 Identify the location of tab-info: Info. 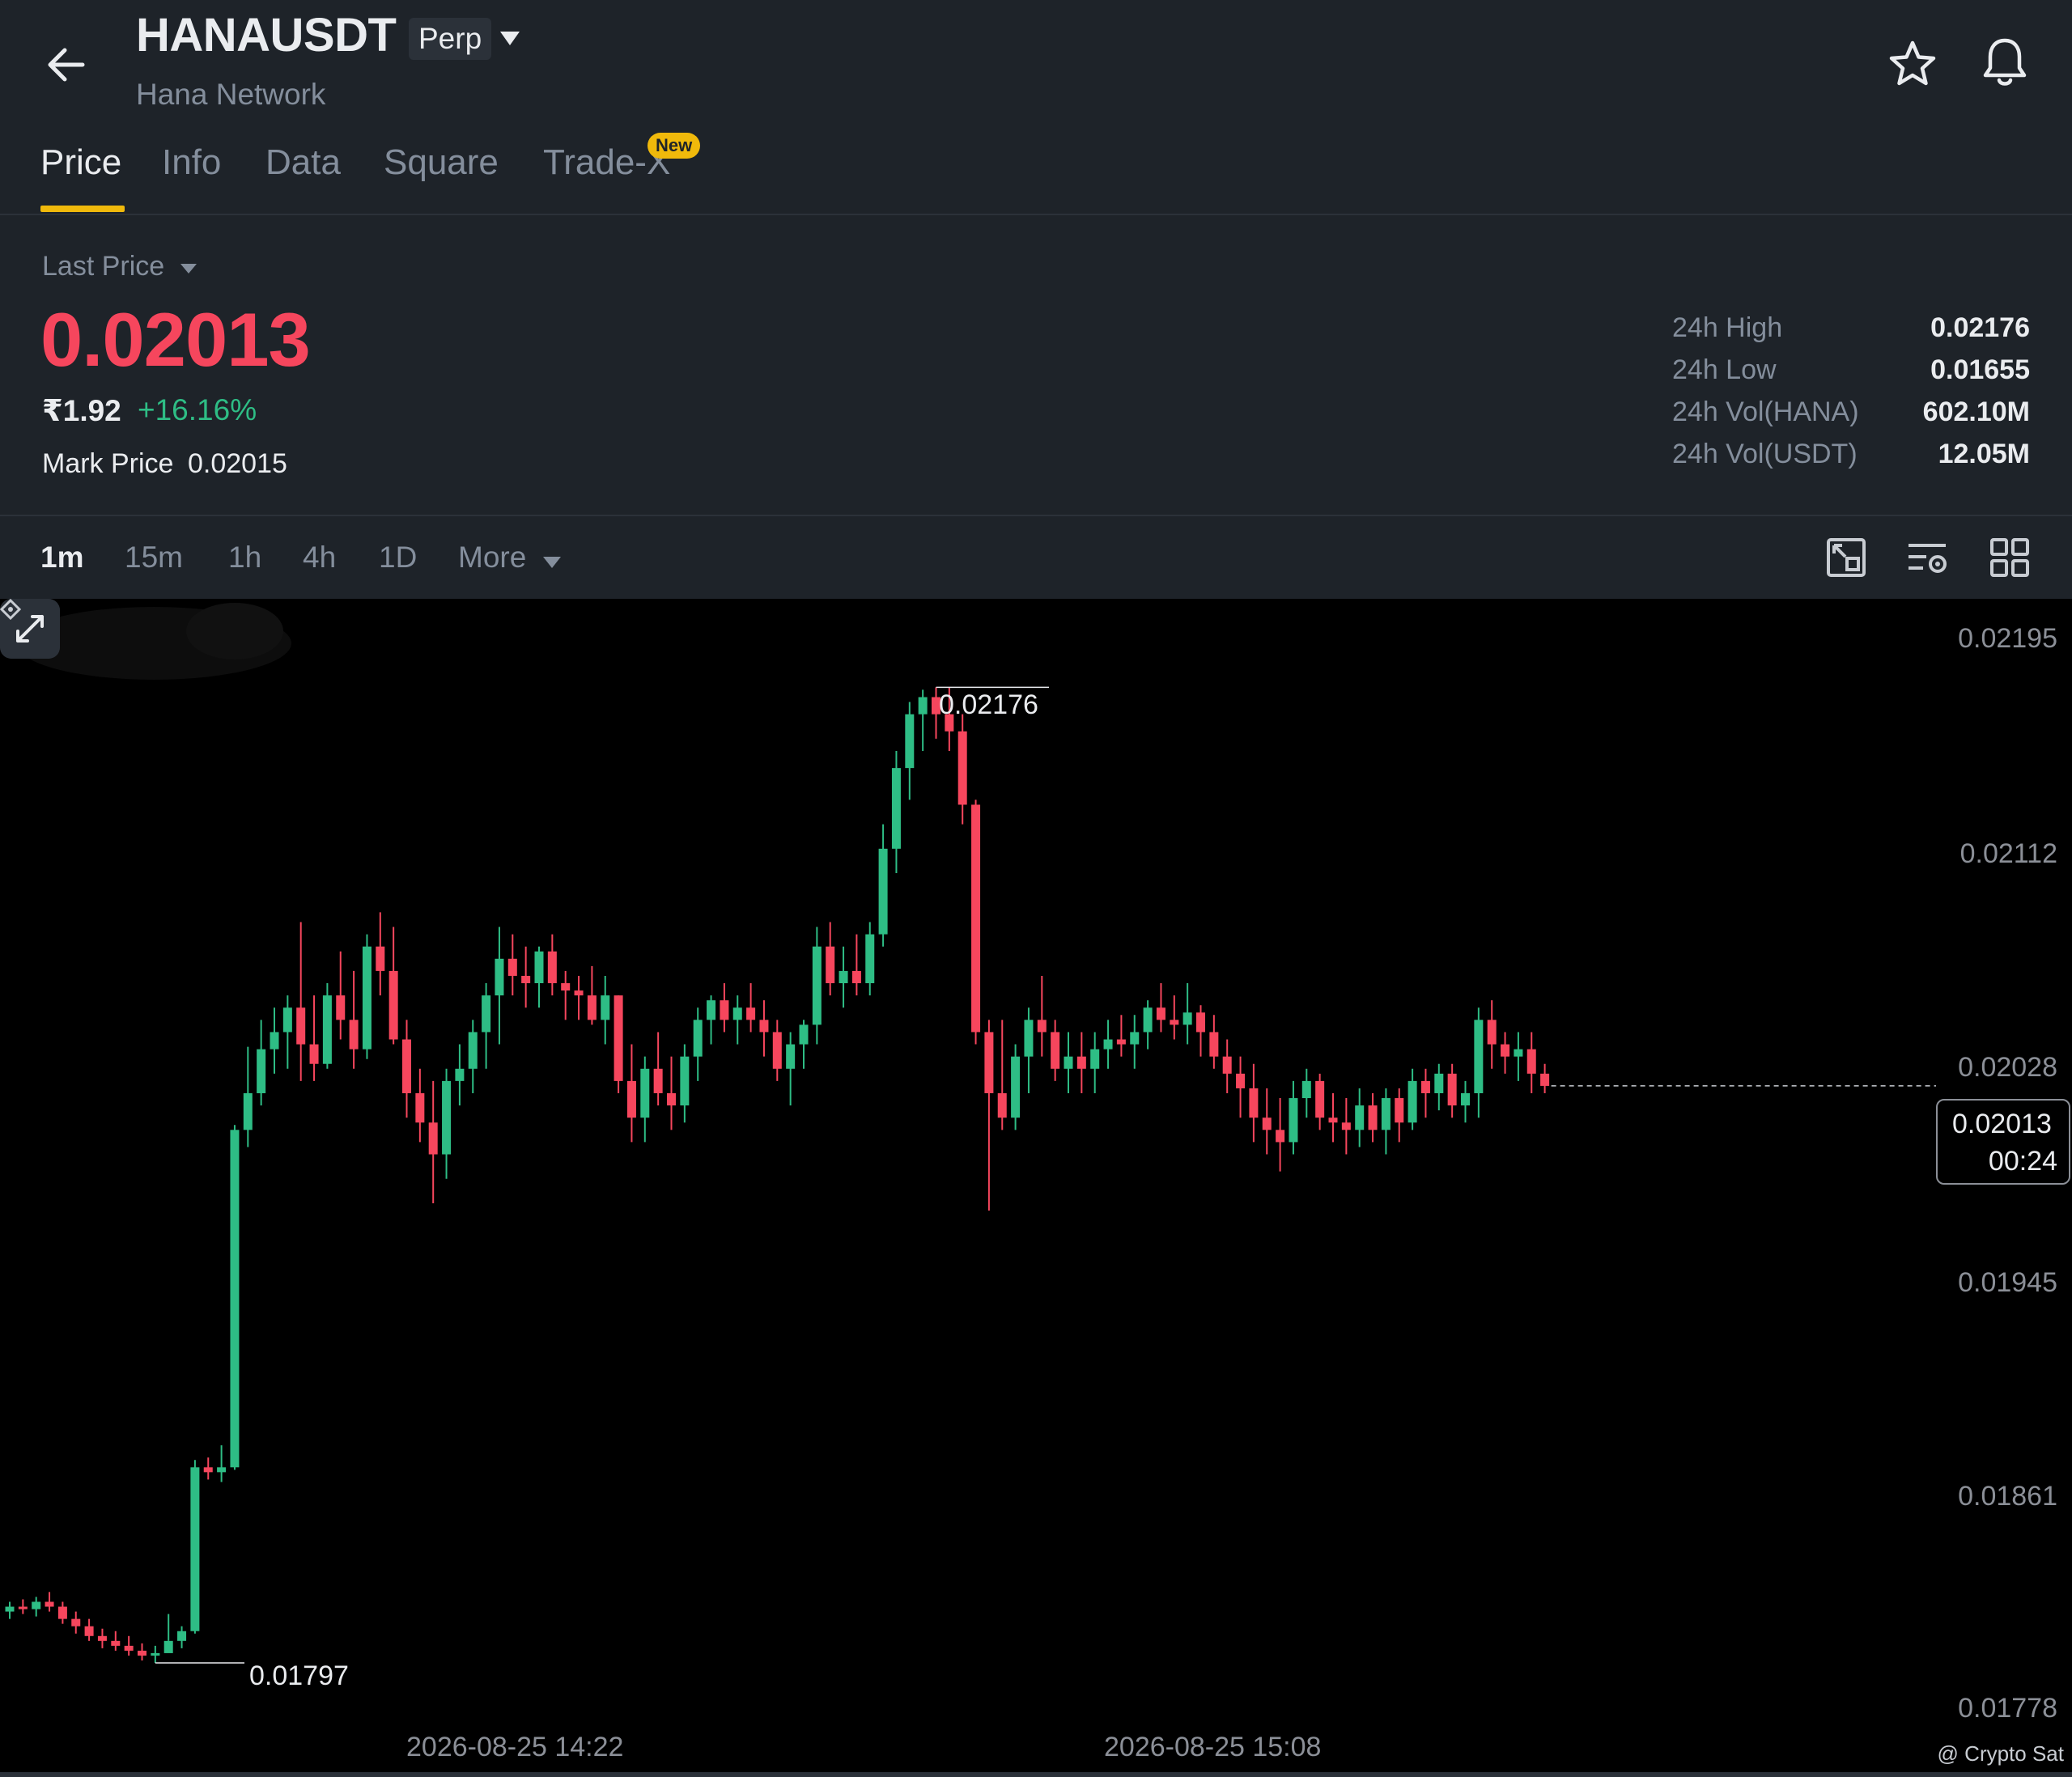
(191, 163).